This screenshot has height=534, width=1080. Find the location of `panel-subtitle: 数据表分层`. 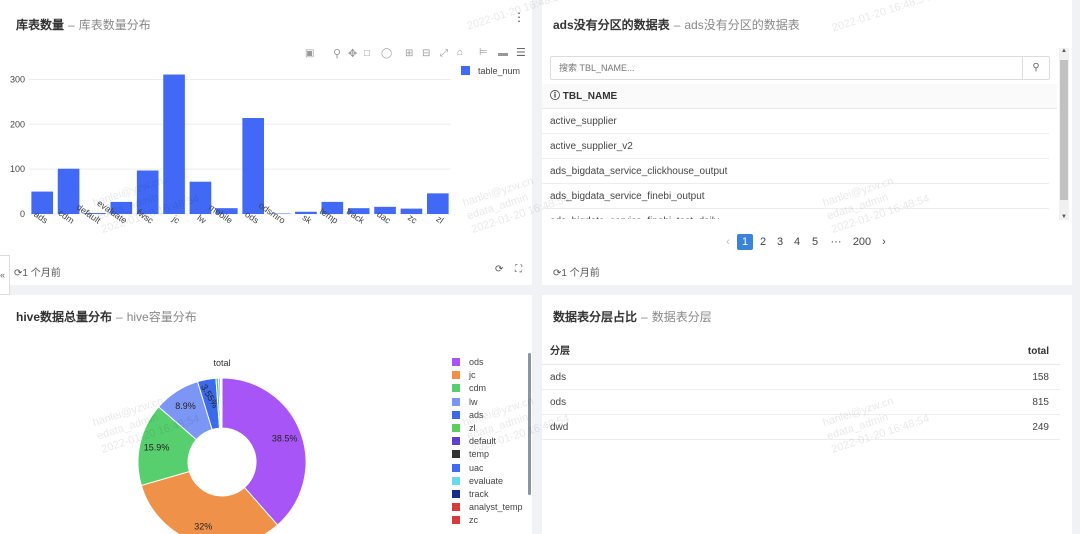

panel-subtitle: 数据表分层 is located at coordinates (681, 317).